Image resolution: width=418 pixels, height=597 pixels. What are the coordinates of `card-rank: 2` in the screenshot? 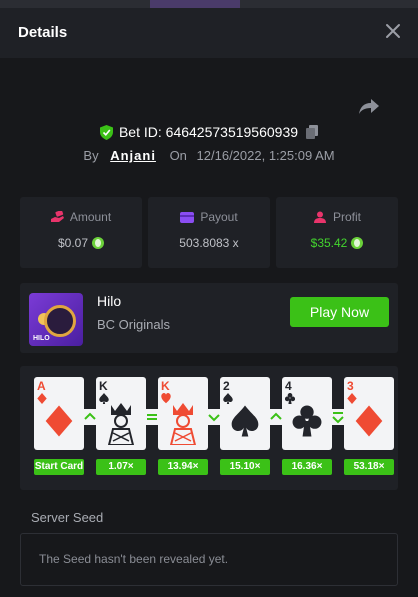 It's located at (226, 386).